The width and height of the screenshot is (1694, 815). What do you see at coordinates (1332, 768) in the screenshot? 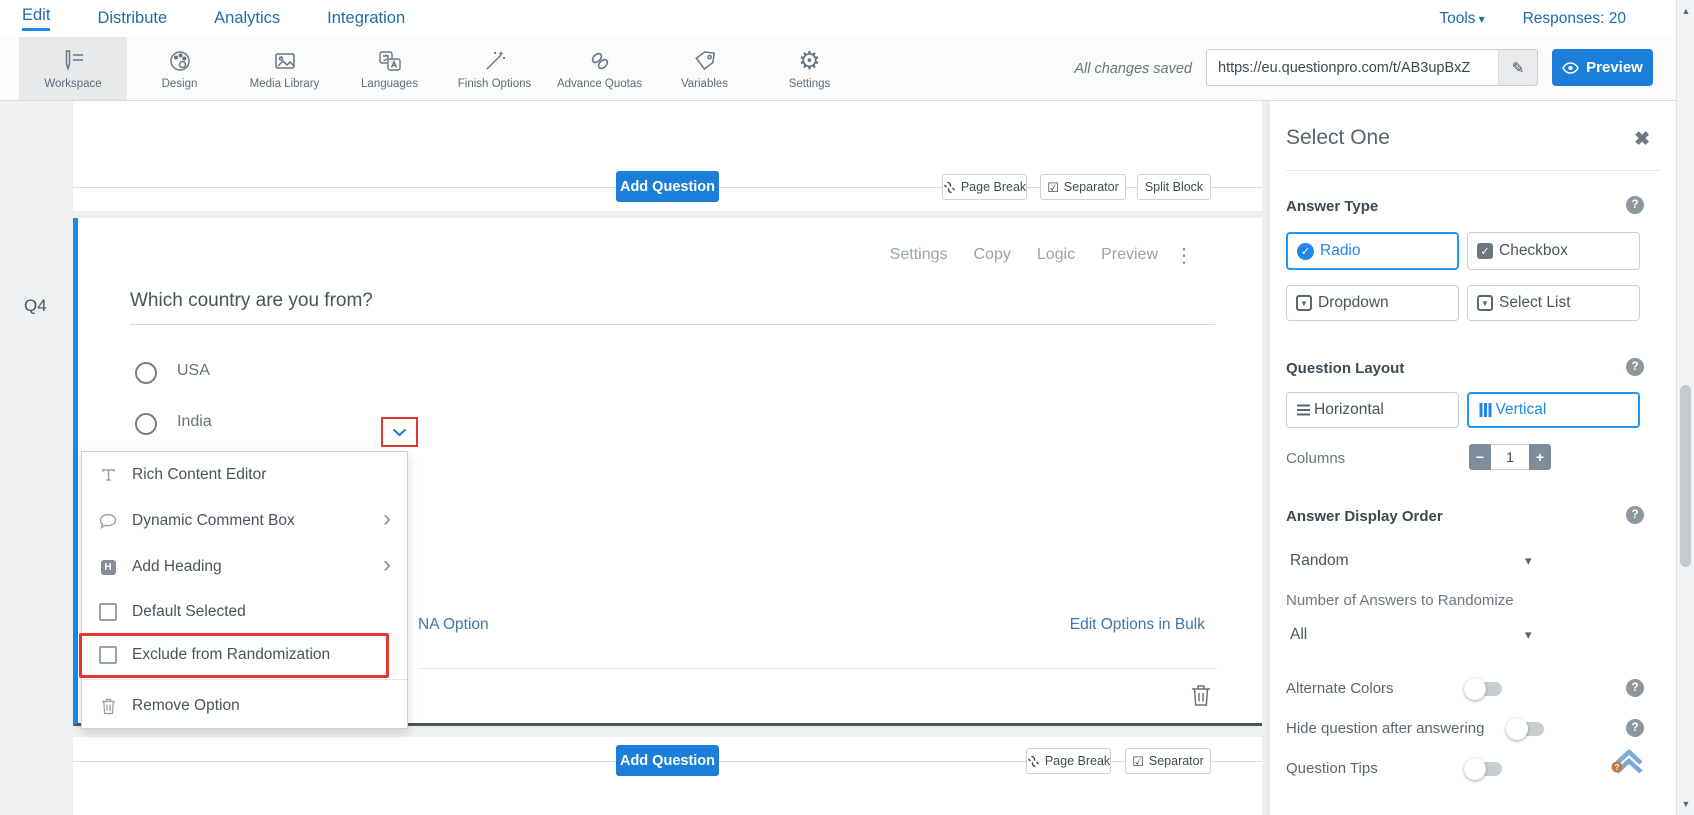
I see `question-tips-label: Question Tips` at bounding box center [1332, 768].